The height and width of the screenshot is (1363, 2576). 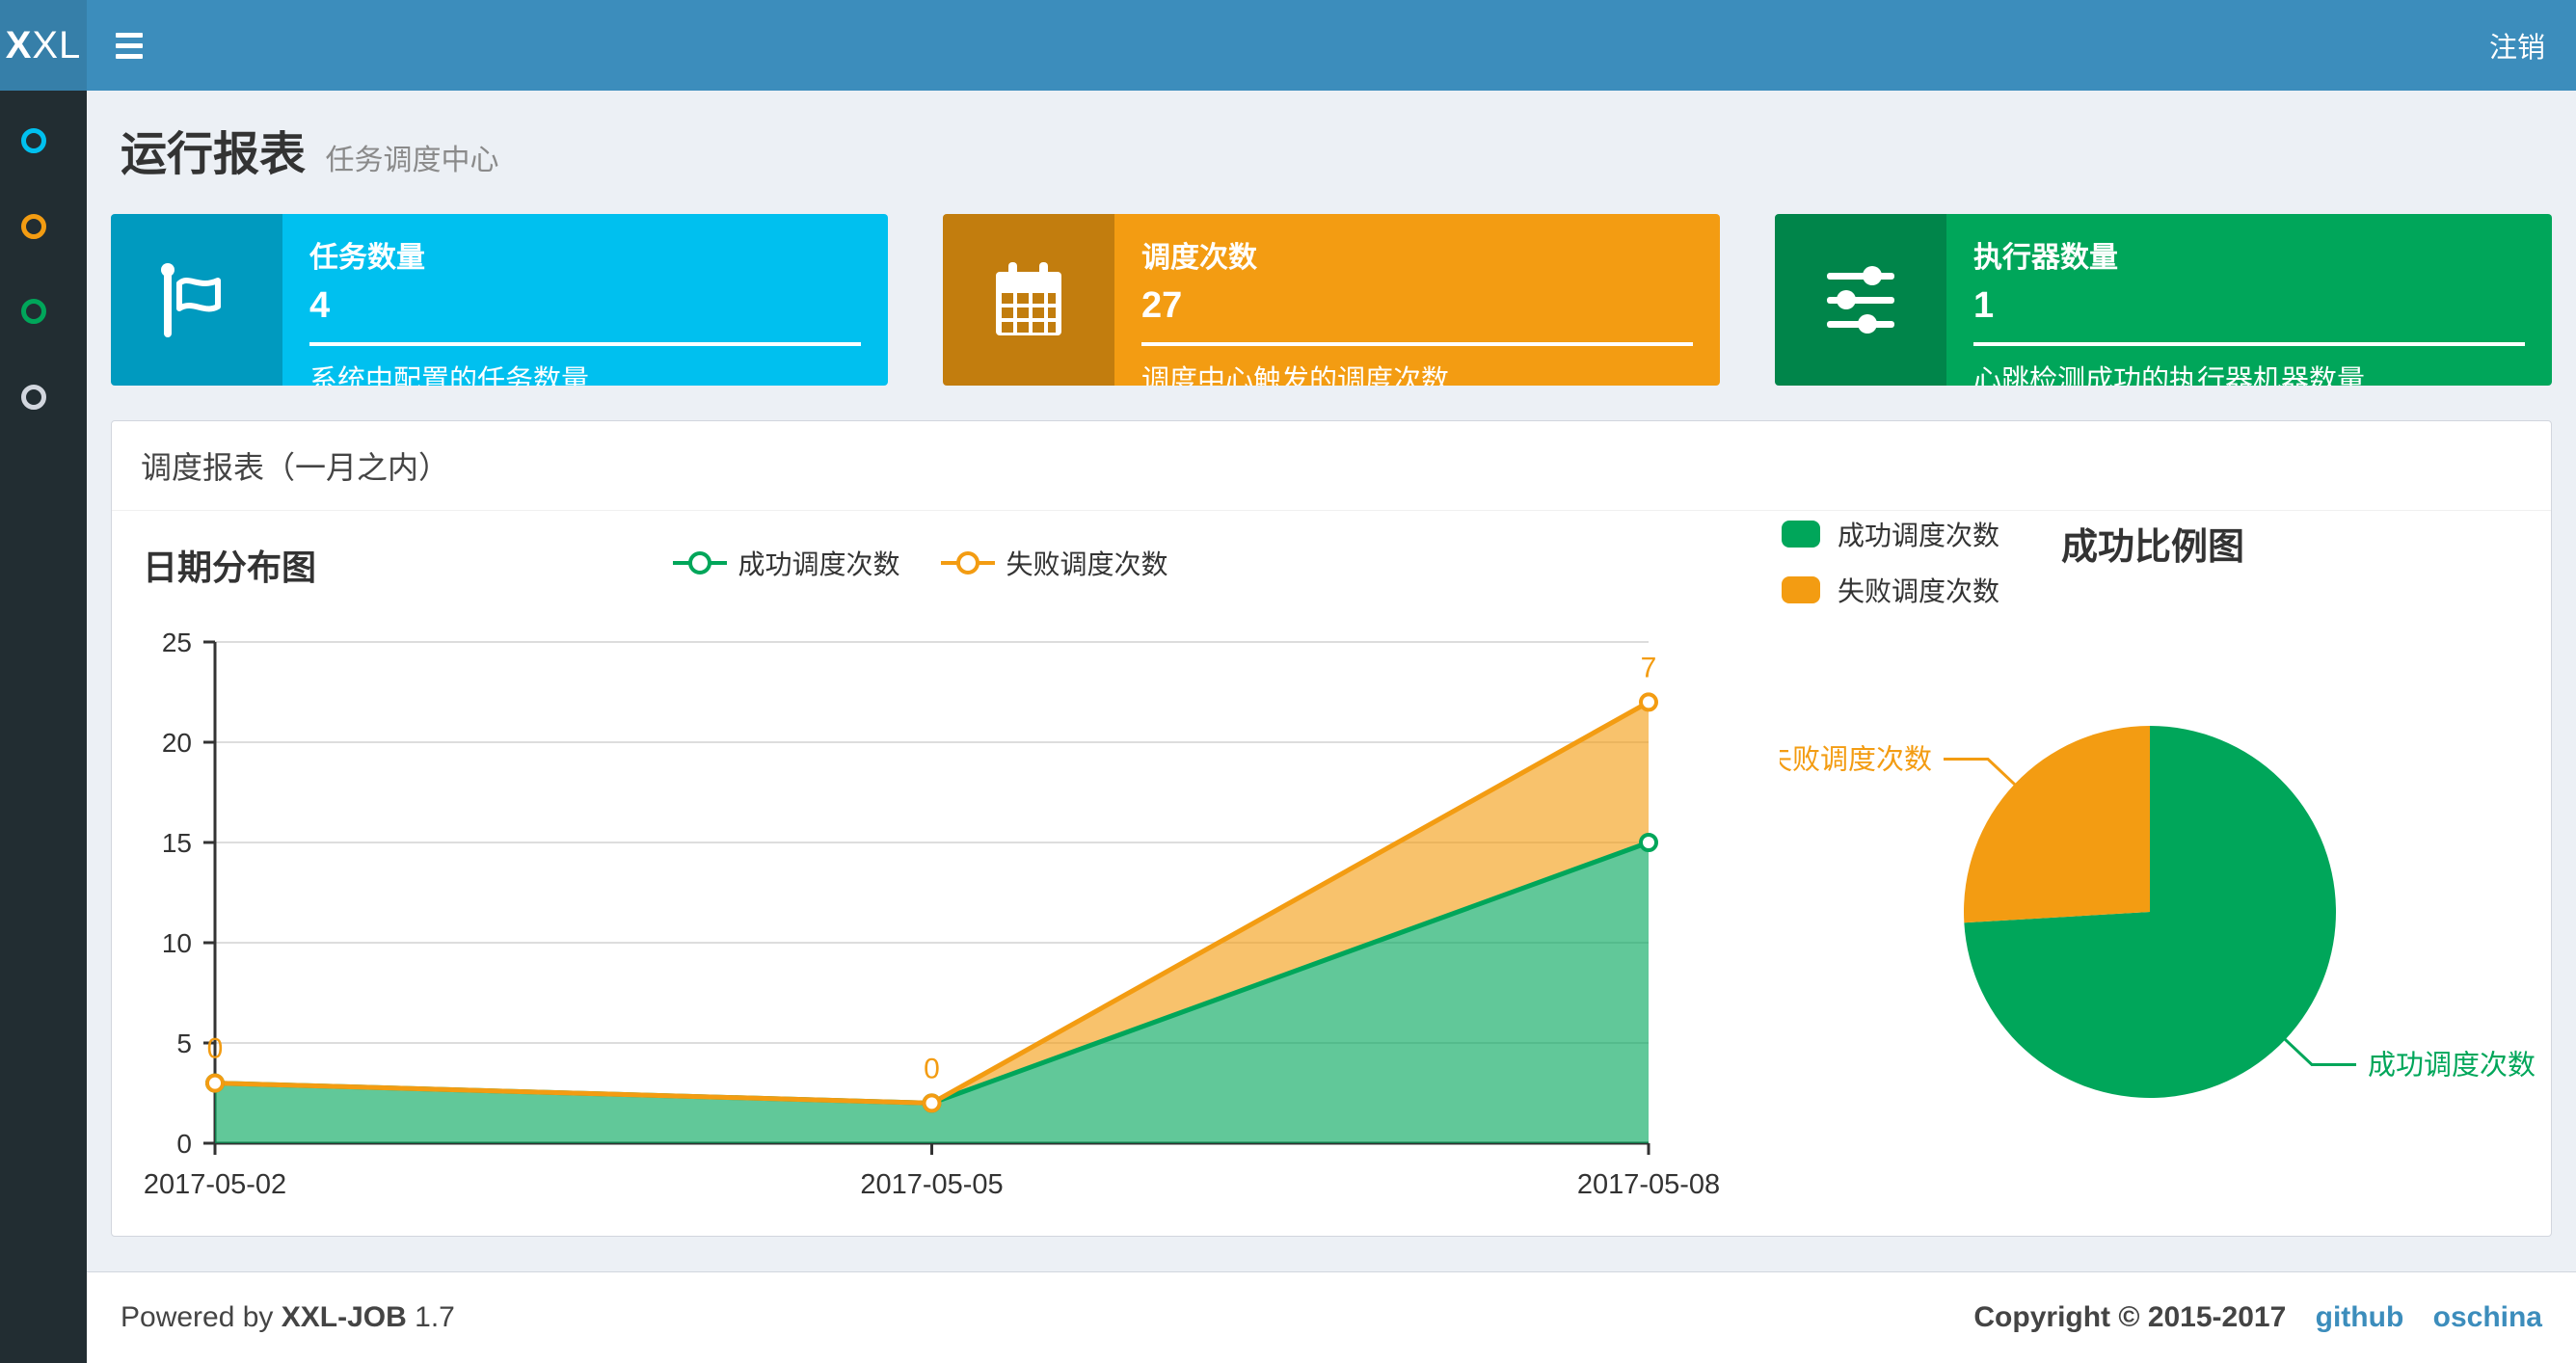 What do you see at coordinates (214, 154) in the screenshot?
I see `page-title: 运行报表` at bounding box center [214, 154].